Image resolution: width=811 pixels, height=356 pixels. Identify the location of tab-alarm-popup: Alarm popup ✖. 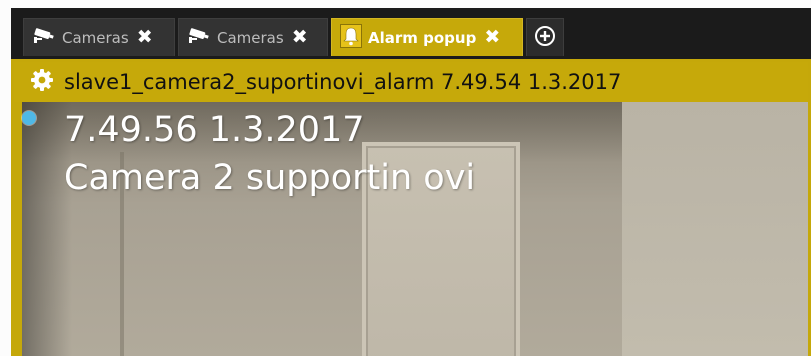
(427, 37).